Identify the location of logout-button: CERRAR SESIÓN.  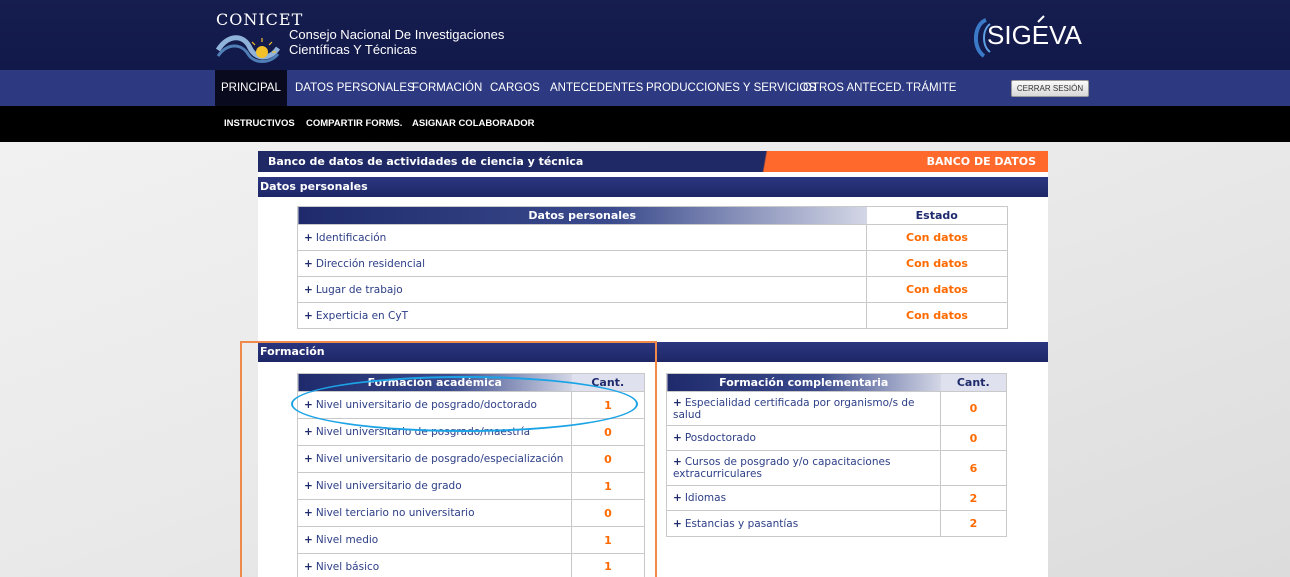
(1050, 88).